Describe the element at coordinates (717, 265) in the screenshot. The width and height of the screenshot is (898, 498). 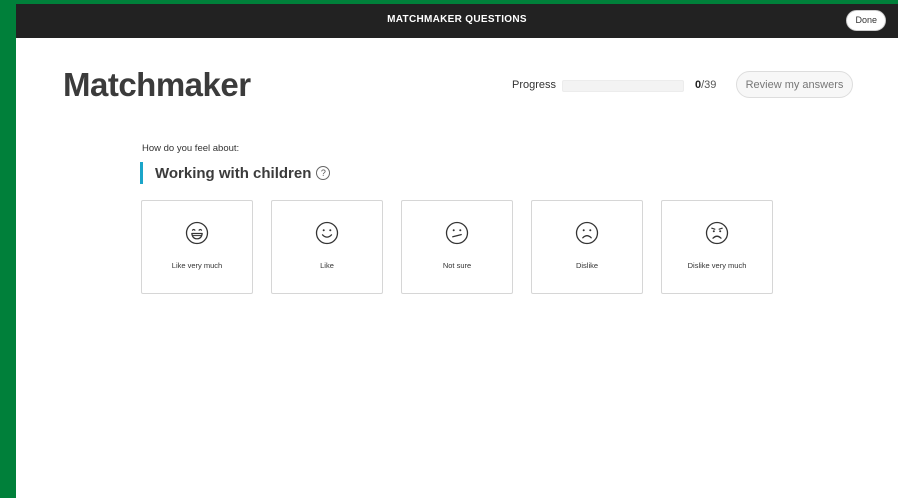
I see `option-label: Dislike very much` at that location.